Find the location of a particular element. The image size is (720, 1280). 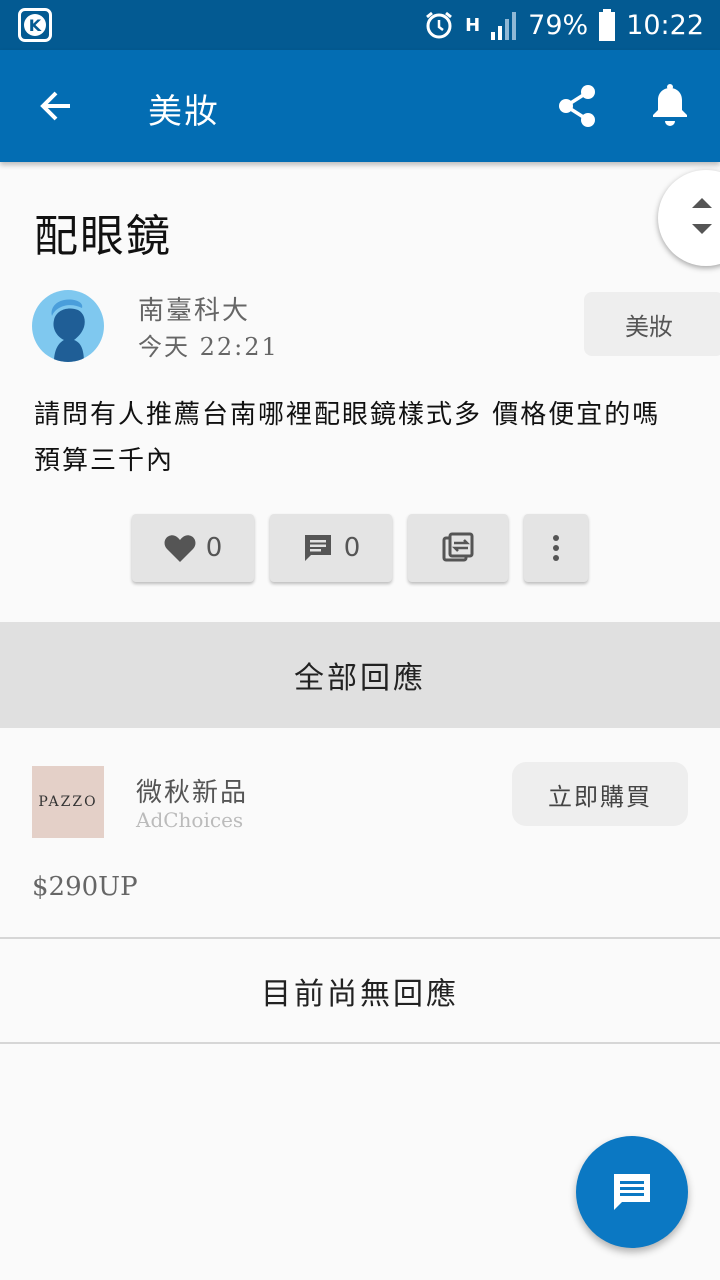

ad-price: $290UP is located at coordinates (85, 887).